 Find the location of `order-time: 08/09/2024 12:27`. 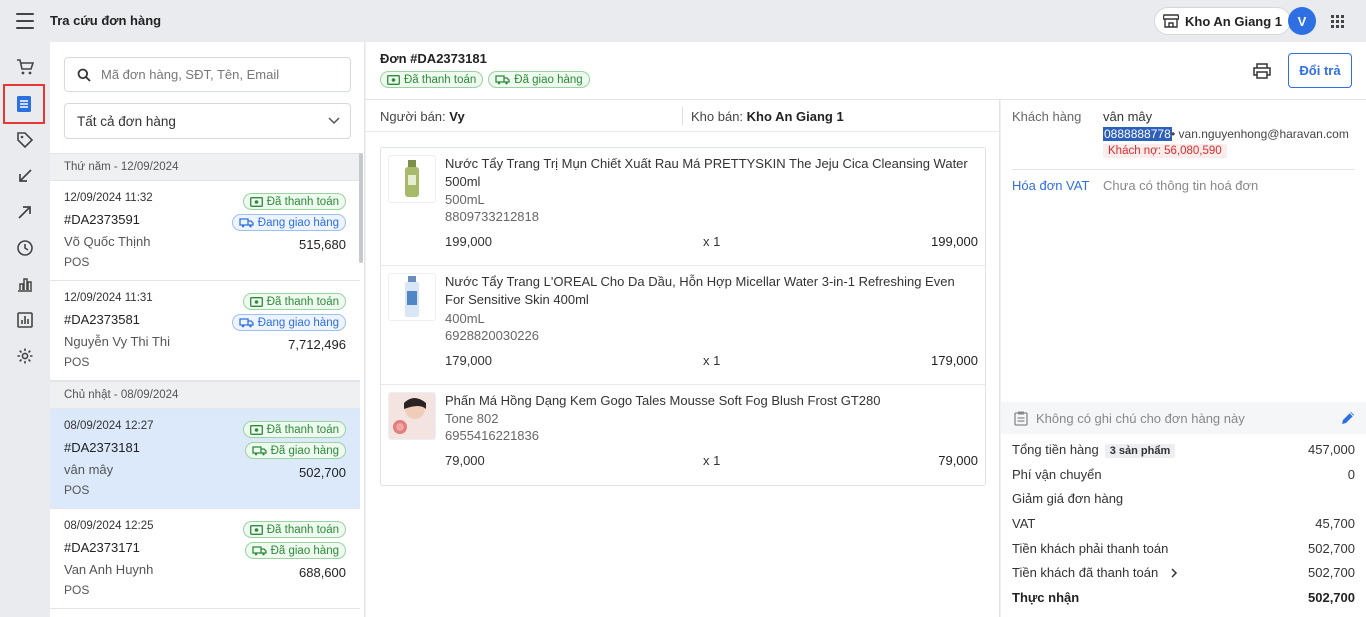

order-time: 08/09/2024 12:27 is located at coordinates (109, 426).